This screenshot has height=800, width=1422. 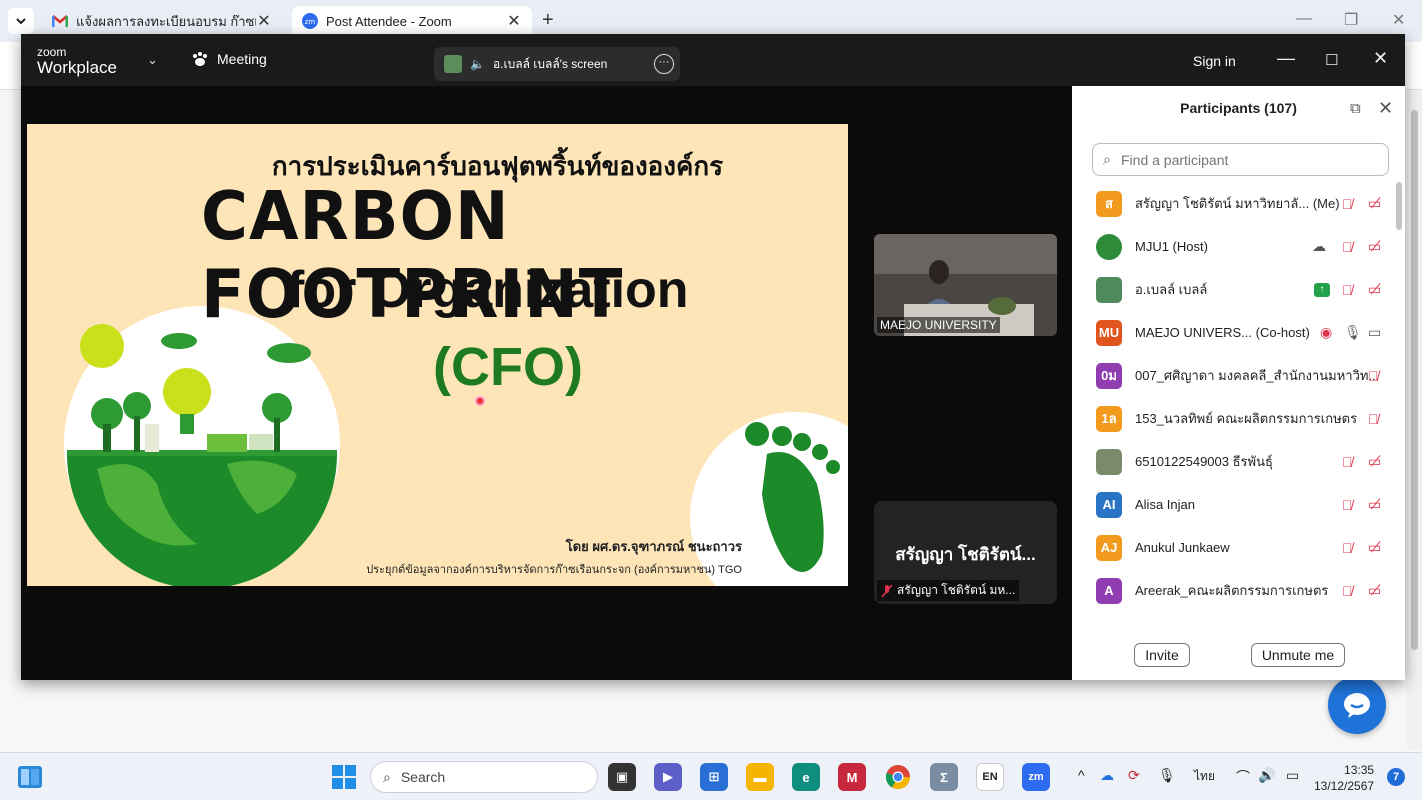 I want to click on sync-icon: ⟳, so click(x=1134, y=775).